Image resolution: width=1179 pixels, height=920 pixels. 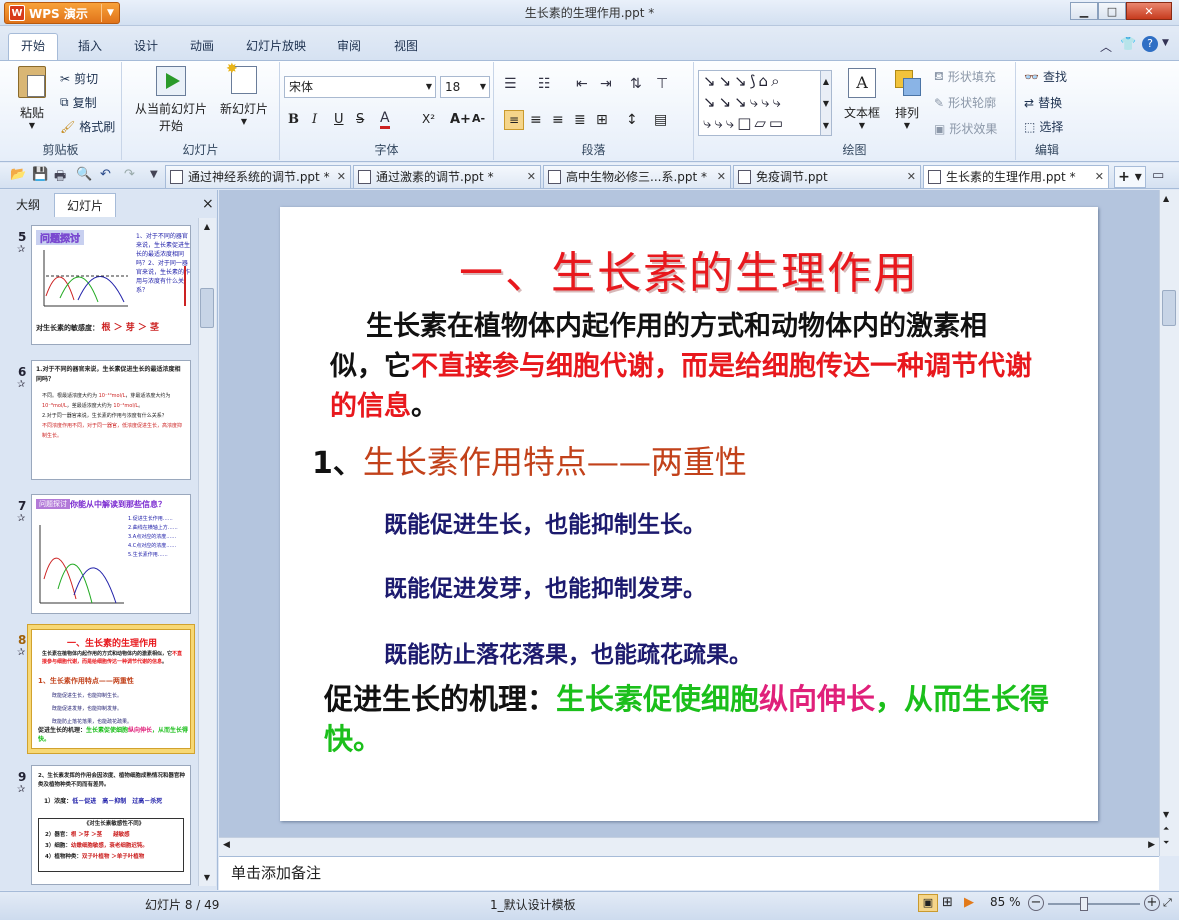 What do you see at coordinates (60, 178) in the screenshot?
I see `print-icon: 🖶` at bounding box center [60, 178].